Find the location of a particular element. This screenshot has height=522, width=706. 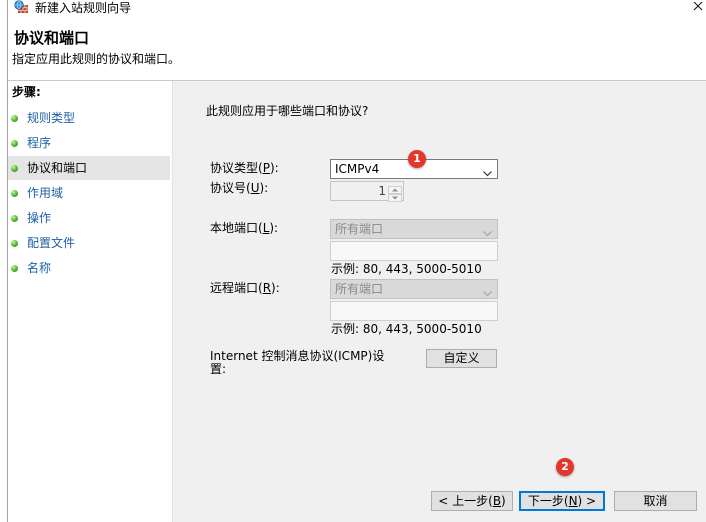

local-port-selected-value: 所有端口 is located at coordinates (359, 229).